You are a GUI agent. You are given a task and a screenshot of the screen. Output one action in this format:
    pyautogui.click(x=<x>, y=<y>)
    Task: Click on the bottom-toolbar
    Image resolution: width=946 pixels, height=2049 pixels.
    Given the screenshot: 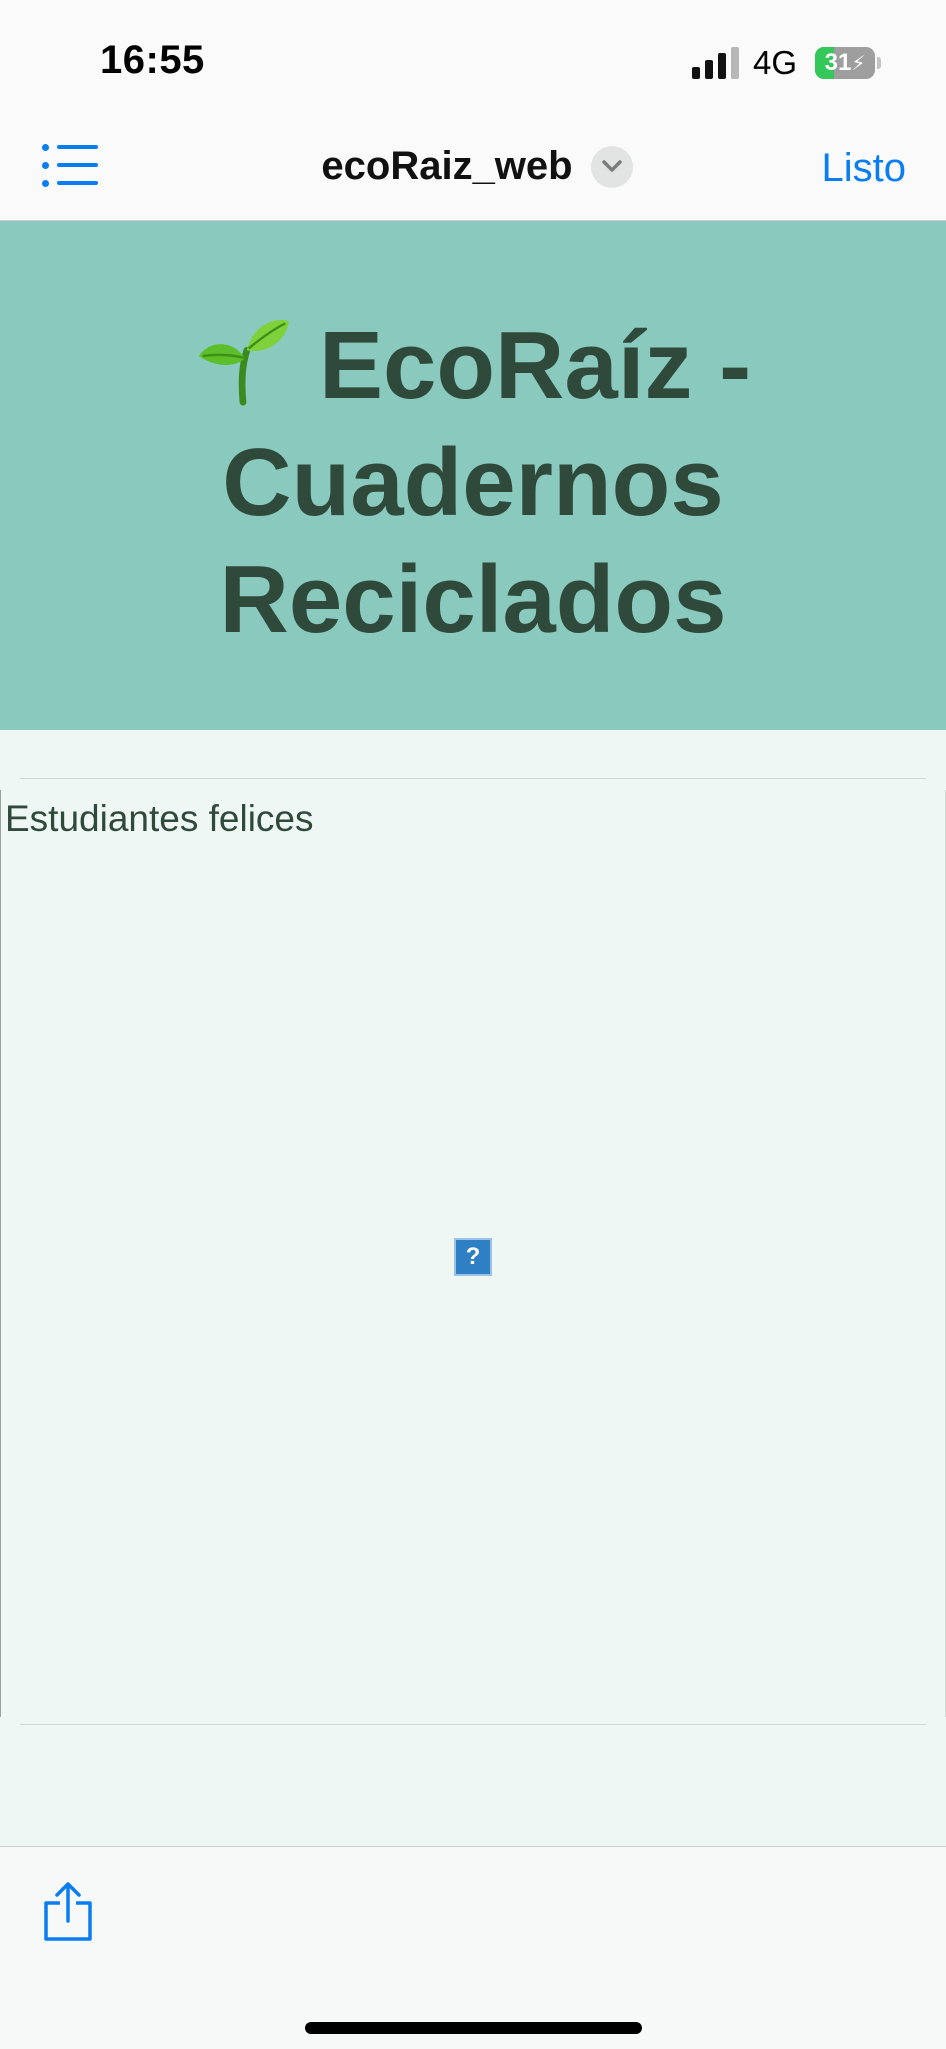 What is the action you would take?
    pyautogui.click(x=473, y=1947)
    